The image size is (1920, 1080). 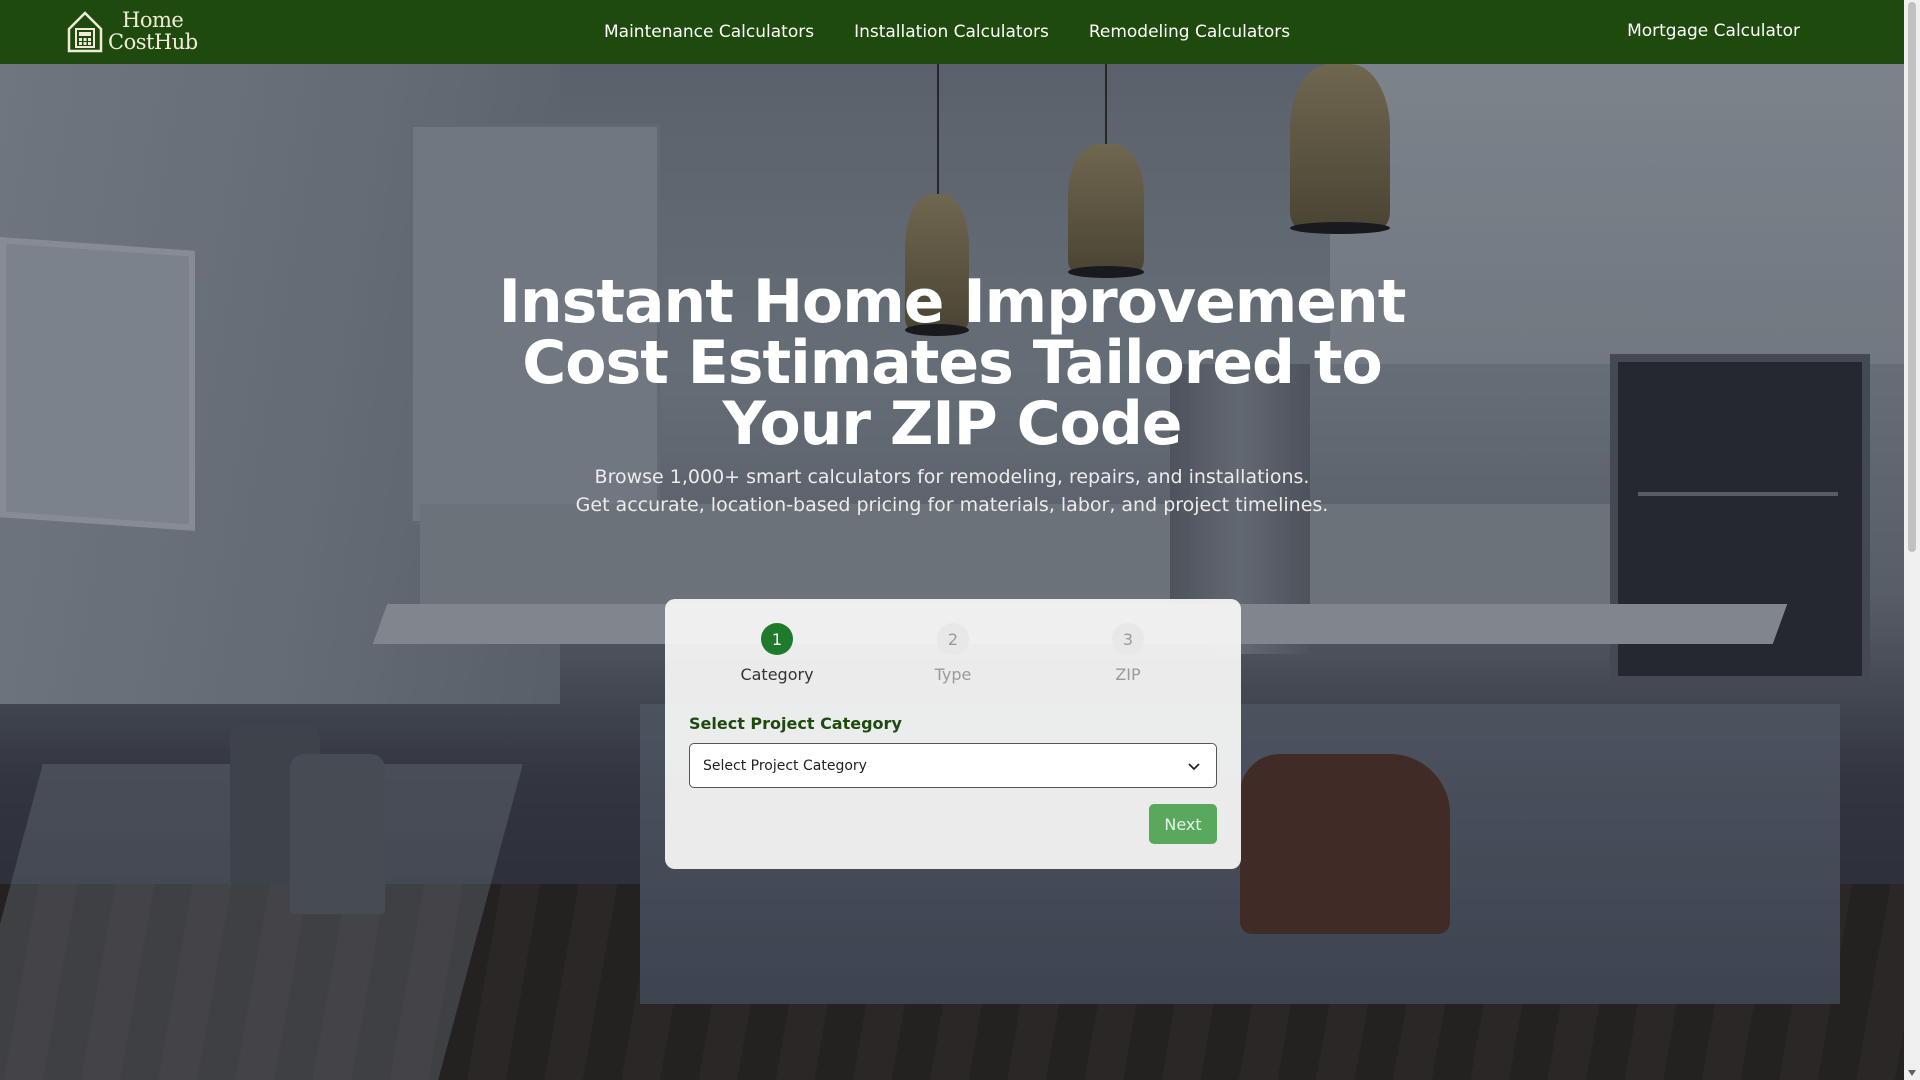 I want to click on step-zip: 3 ZIP, so click(x=1128, y=653).